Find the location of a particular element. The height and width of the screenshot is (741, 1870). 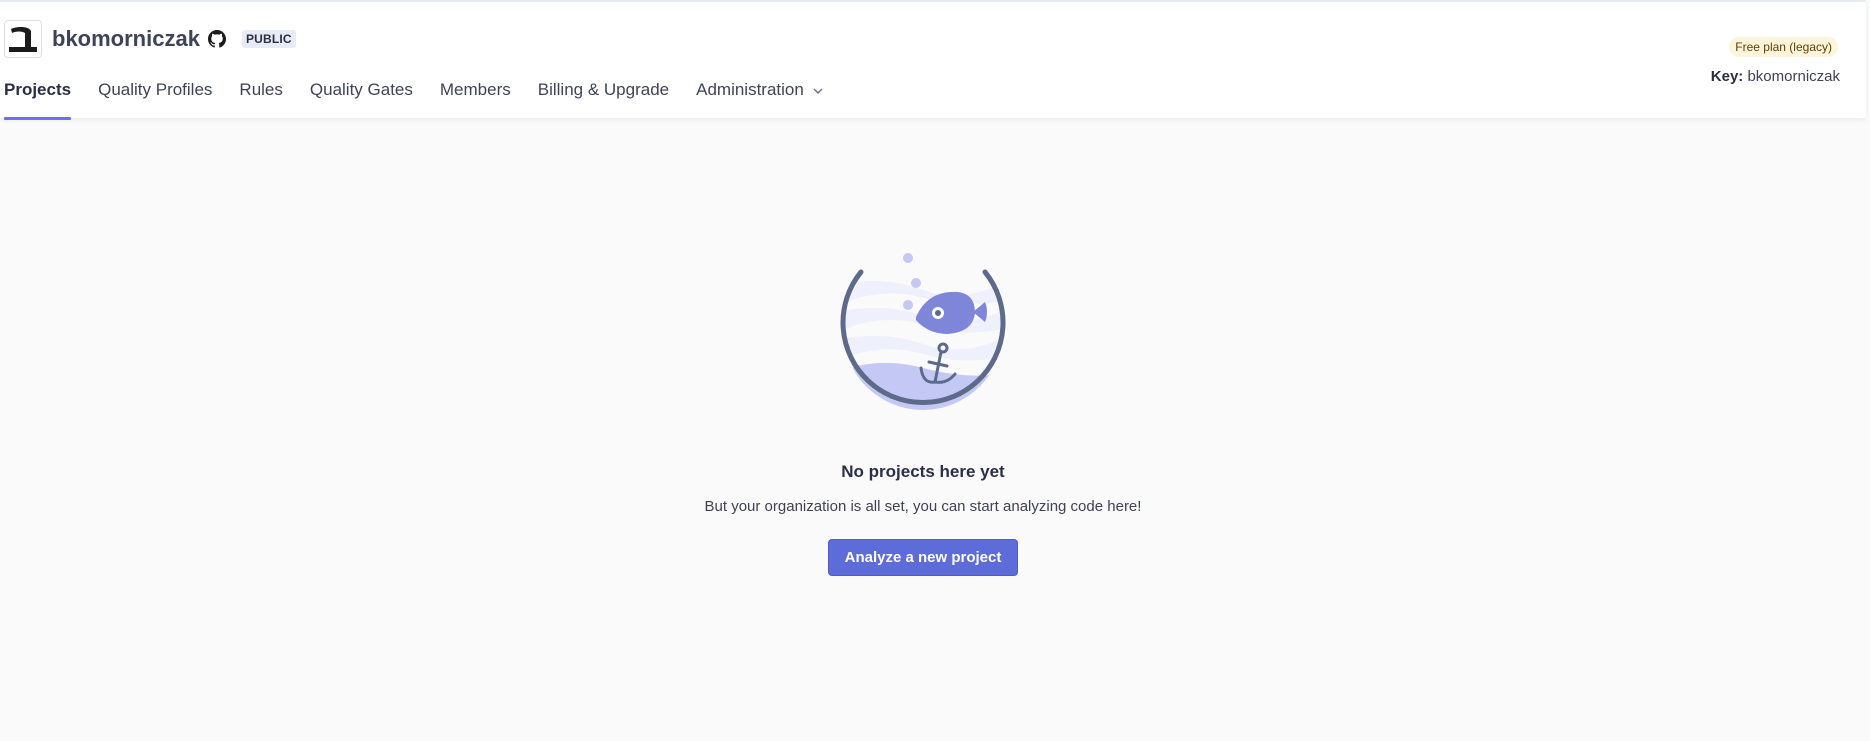

tab-administration: Administration is located at coordinates (760, 100).